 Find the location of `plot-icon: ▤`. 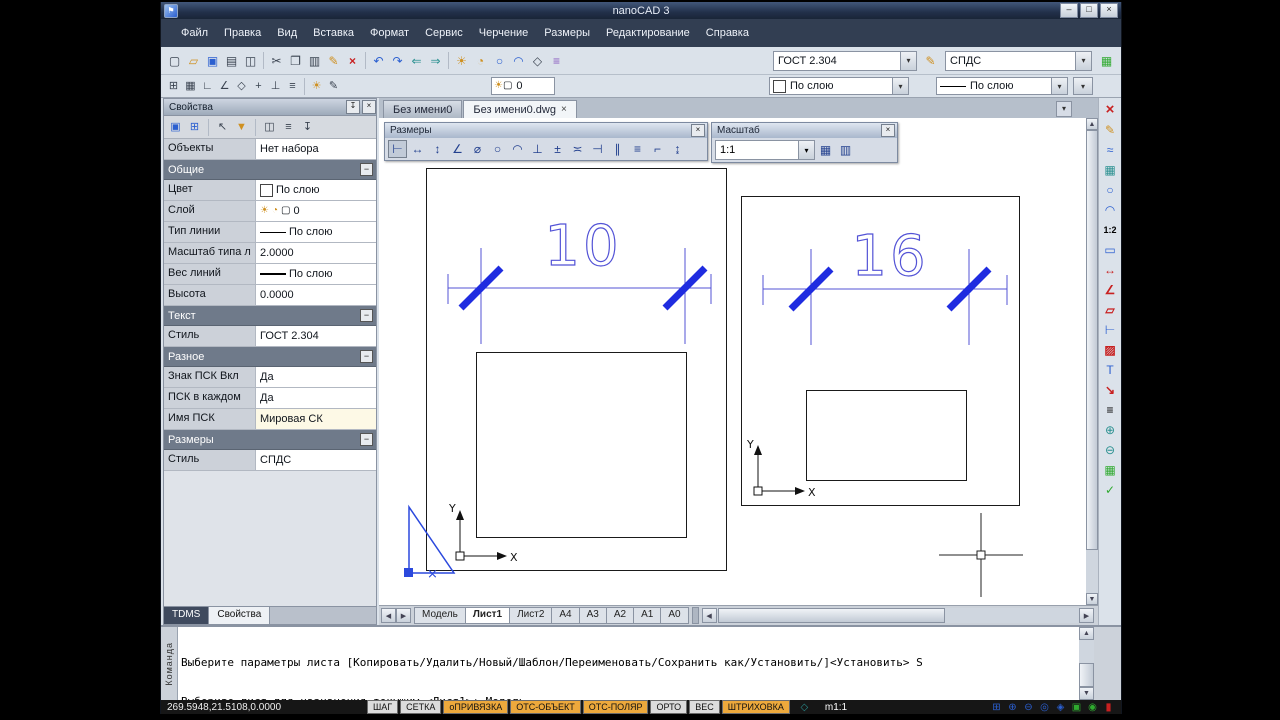

plot-icon: ▤ is located at coordinates (231, 60).